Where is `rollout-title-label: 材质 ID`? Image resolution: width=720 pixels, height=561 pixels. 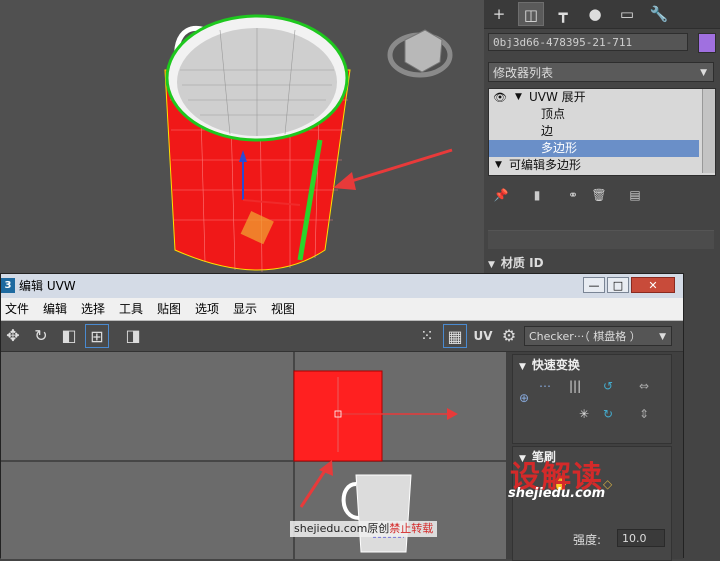
rollout-title-label: 材质 ID is located at coordinates (522, 263).